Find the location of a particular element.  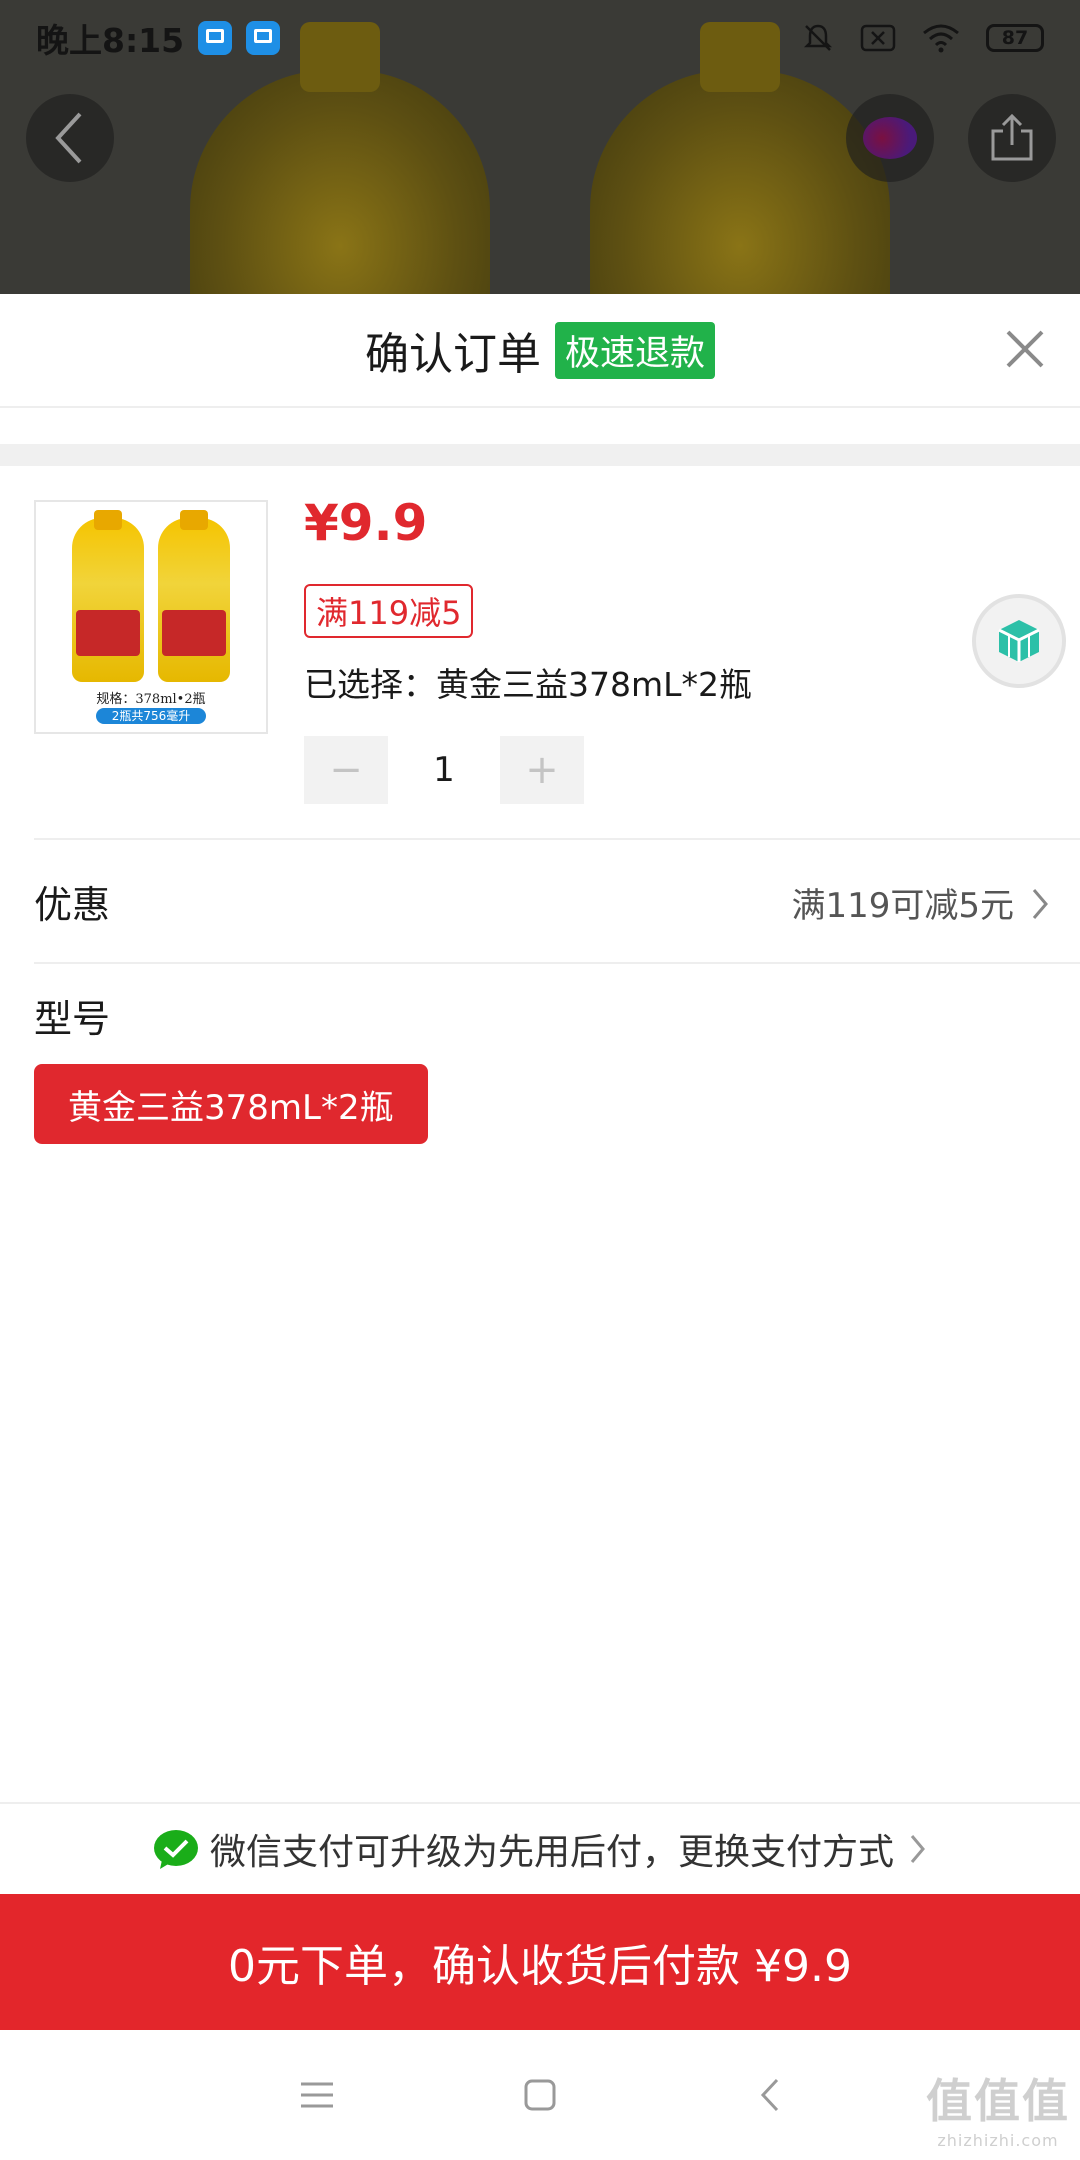

nav-home-button is located at coordinates (540, 2095).